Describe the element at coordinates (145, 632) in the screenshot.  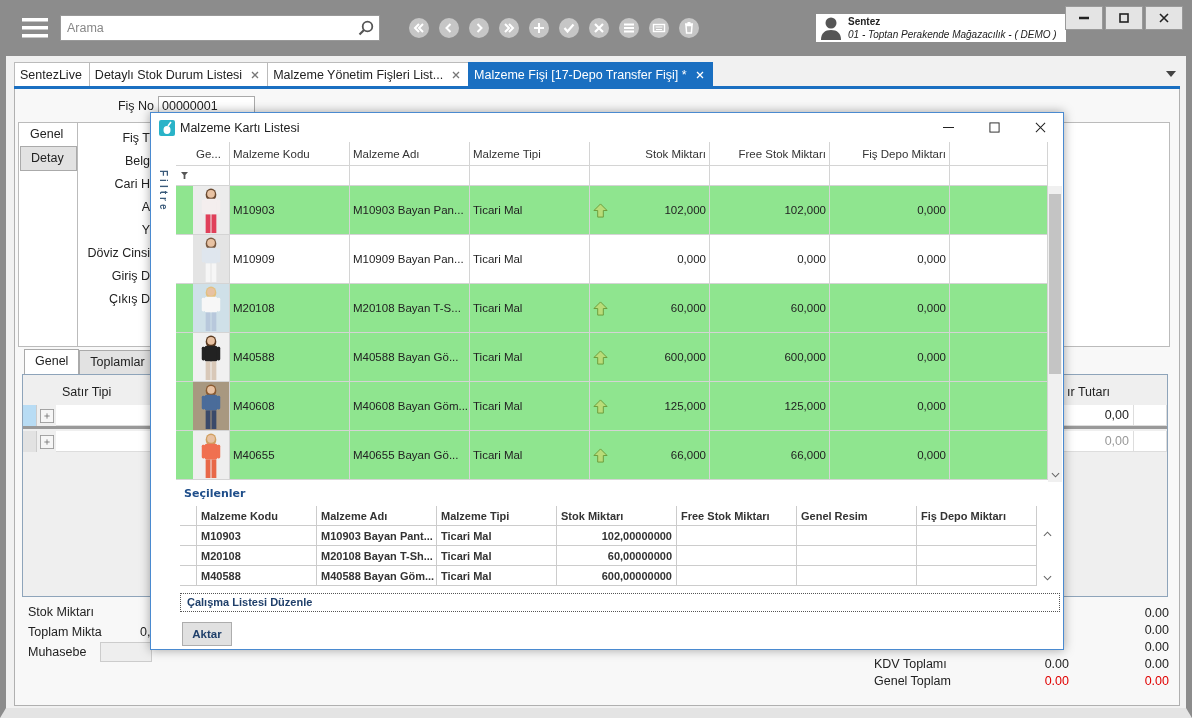
I see `summary-value: 0,` at that location.